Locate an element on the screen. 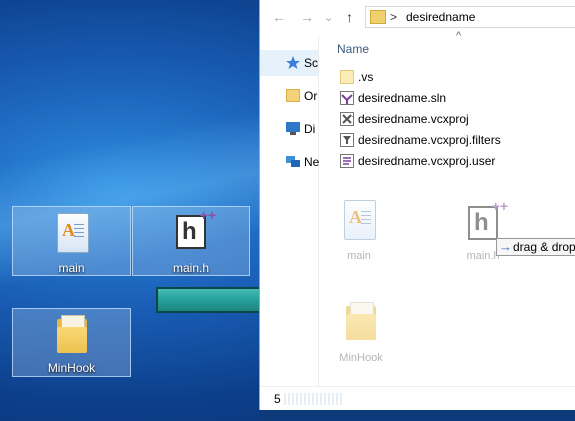 The image size is (575, 421). desktop-icon-minhook: MinHook is located at coordinates (71, 342).